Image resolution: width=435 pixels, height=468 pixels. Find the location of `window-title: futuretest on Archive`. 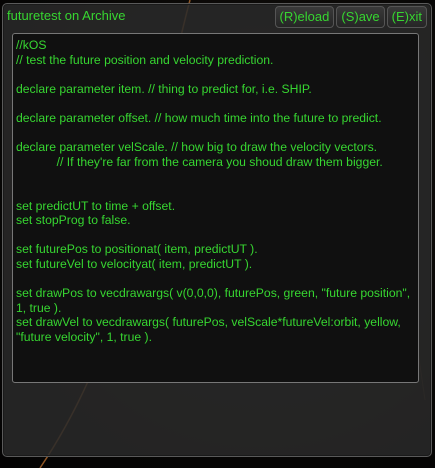

window-title: futuretest on Archive is located at coordinates (66, 15).